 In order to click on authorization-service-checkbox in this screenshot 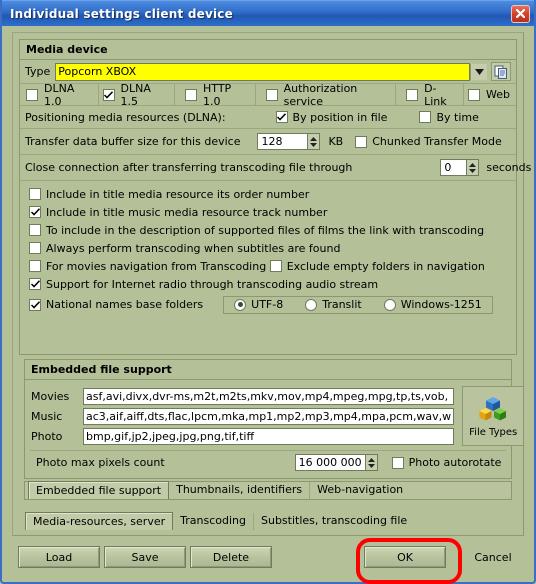, I will do `click(271, 94)`.